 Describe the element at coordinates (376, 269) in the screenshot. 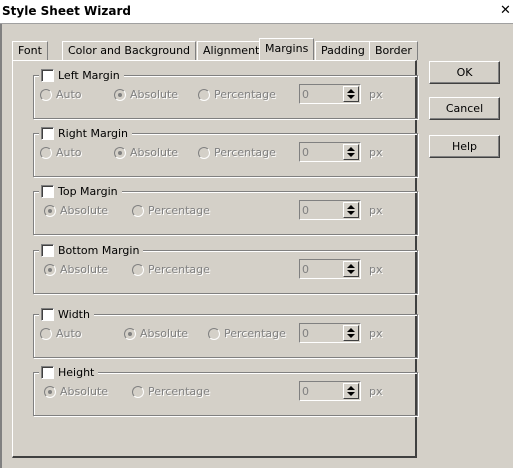

I see `bottom-margin-unit: px` at that location.